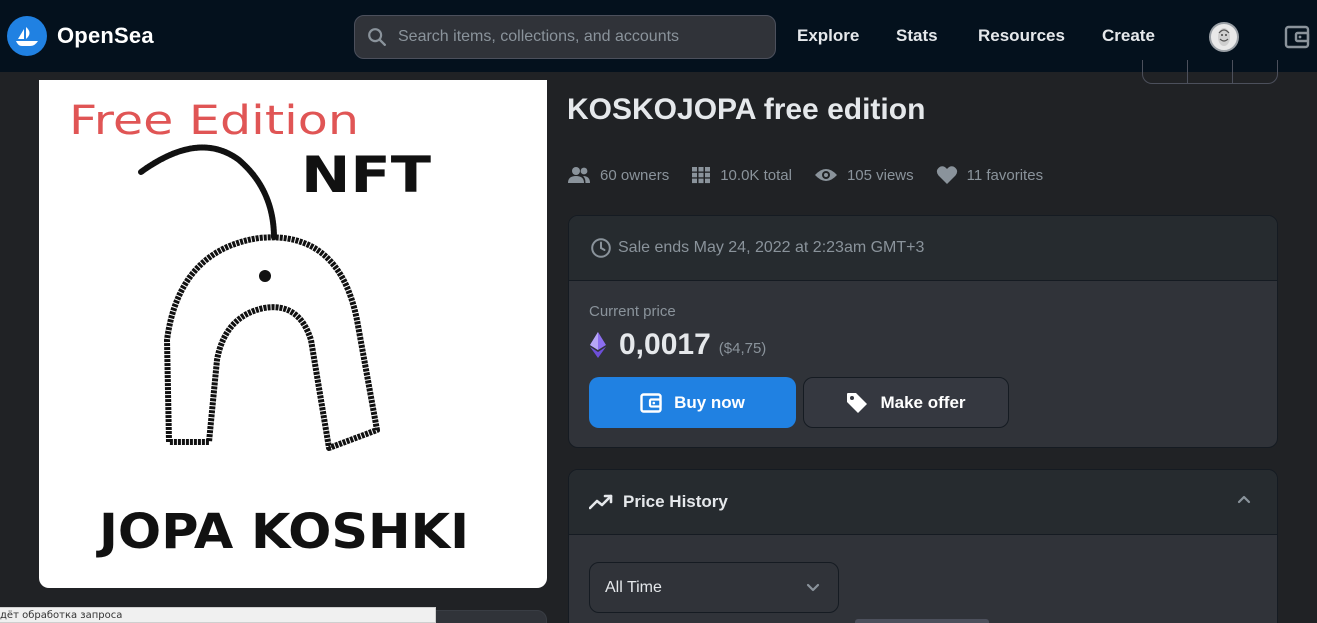 The height and width of the screenshot is (623, 1317). I want to click on artwork-text-free-edition: Free Edition, so click(214, 121).